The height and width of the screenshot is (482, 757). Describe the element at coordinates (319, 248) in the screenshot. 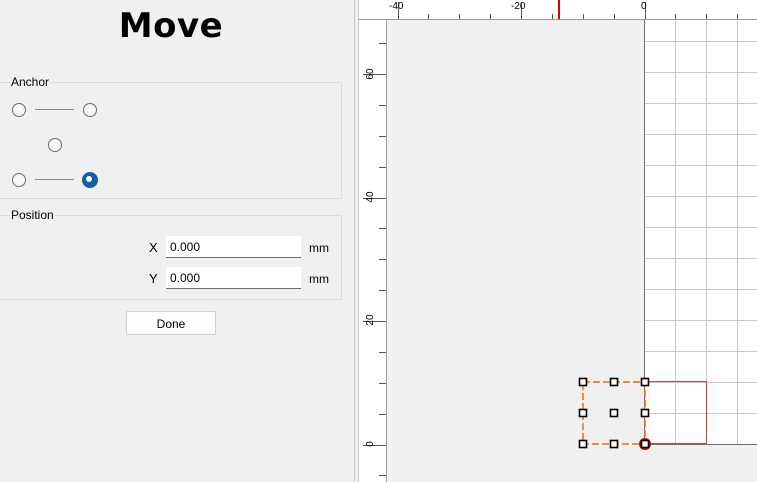

I see `x-unit-label: mm` at that location.